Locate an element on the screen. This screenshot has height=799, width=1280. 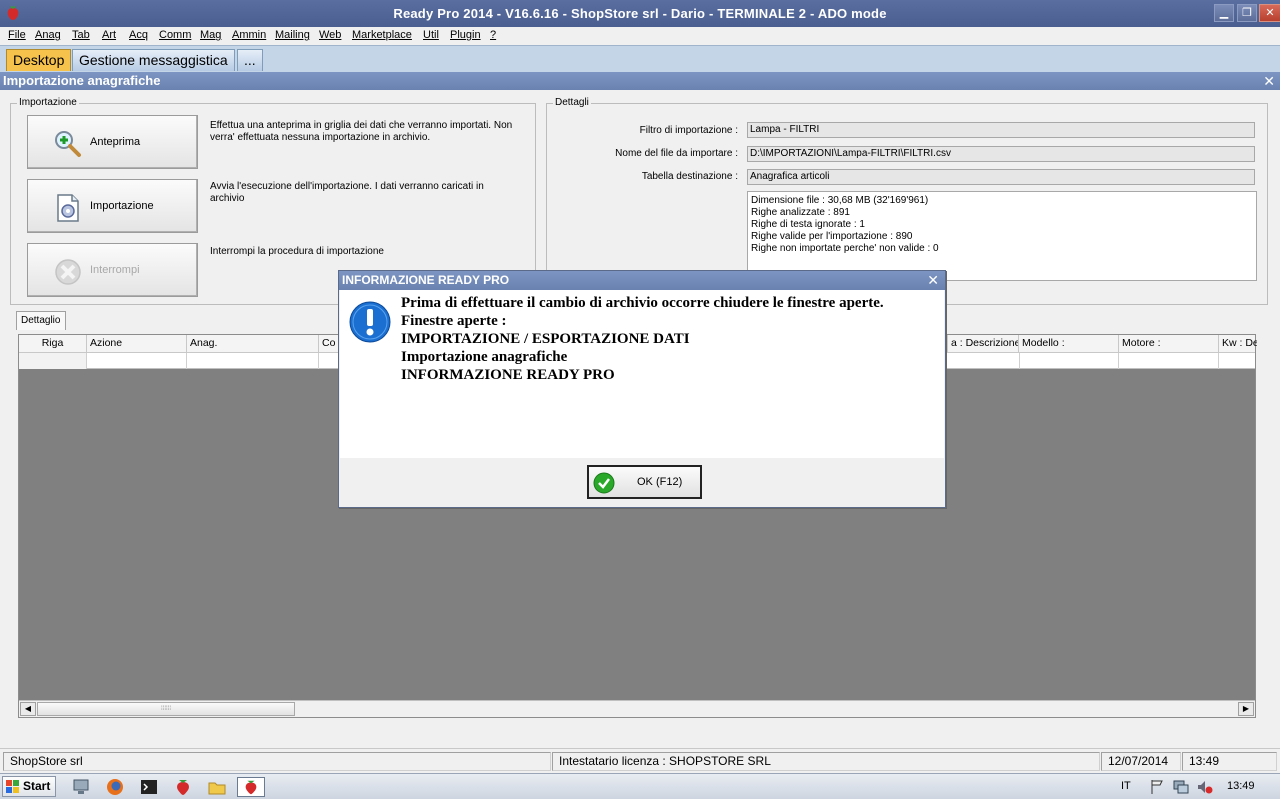
menu-mailing: Mailing is located at coordinates (292, 35).